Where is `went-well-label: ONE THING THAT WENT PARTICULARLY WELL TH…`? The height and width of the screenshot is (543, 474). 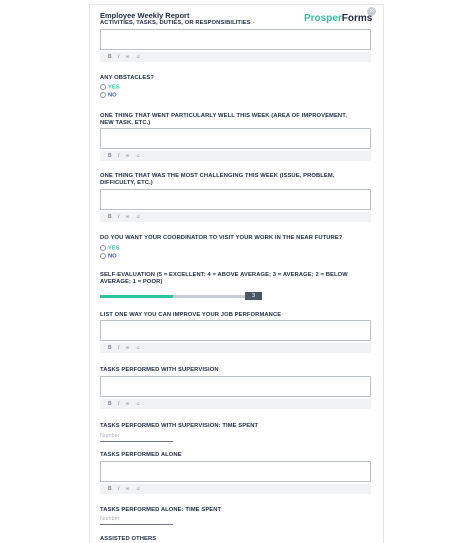
went-well-label: ONE THING THAT WENT PARTICULARLY WELL TH… is located at coordinates (223, 119).